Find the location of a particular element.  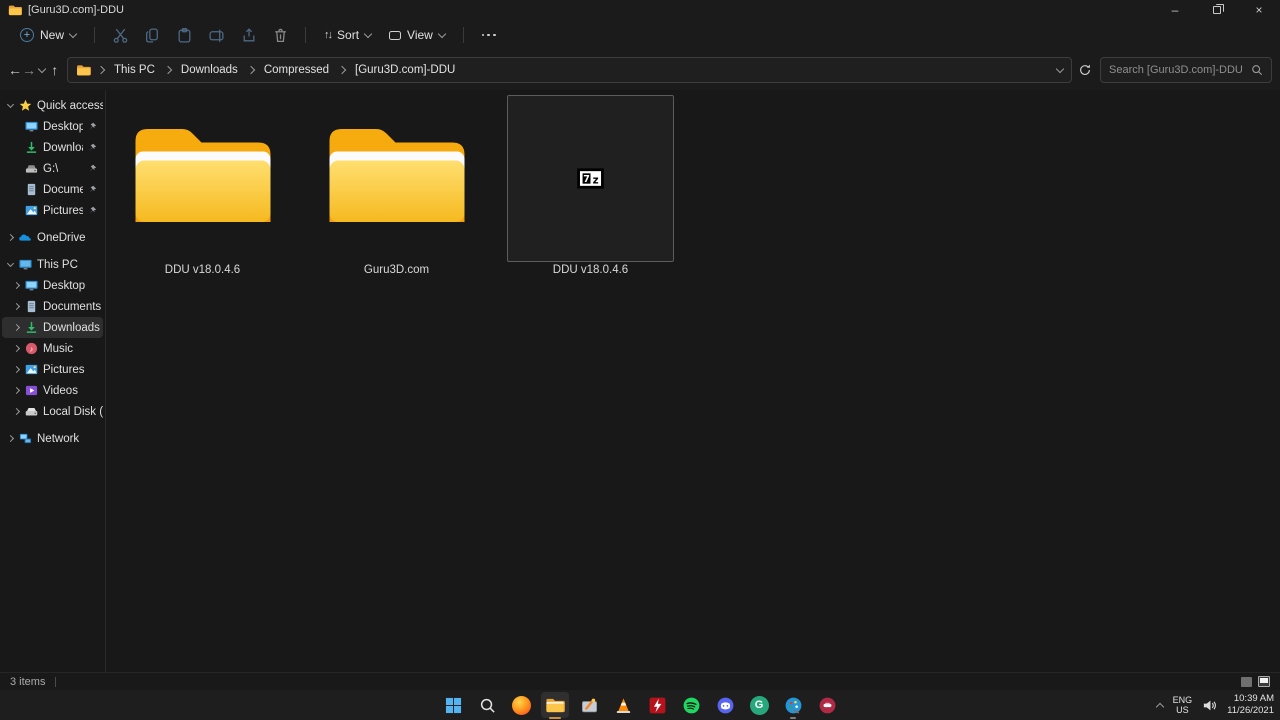

sort-arrows-icon: ↑↓ is located at coordinates (328, 35).